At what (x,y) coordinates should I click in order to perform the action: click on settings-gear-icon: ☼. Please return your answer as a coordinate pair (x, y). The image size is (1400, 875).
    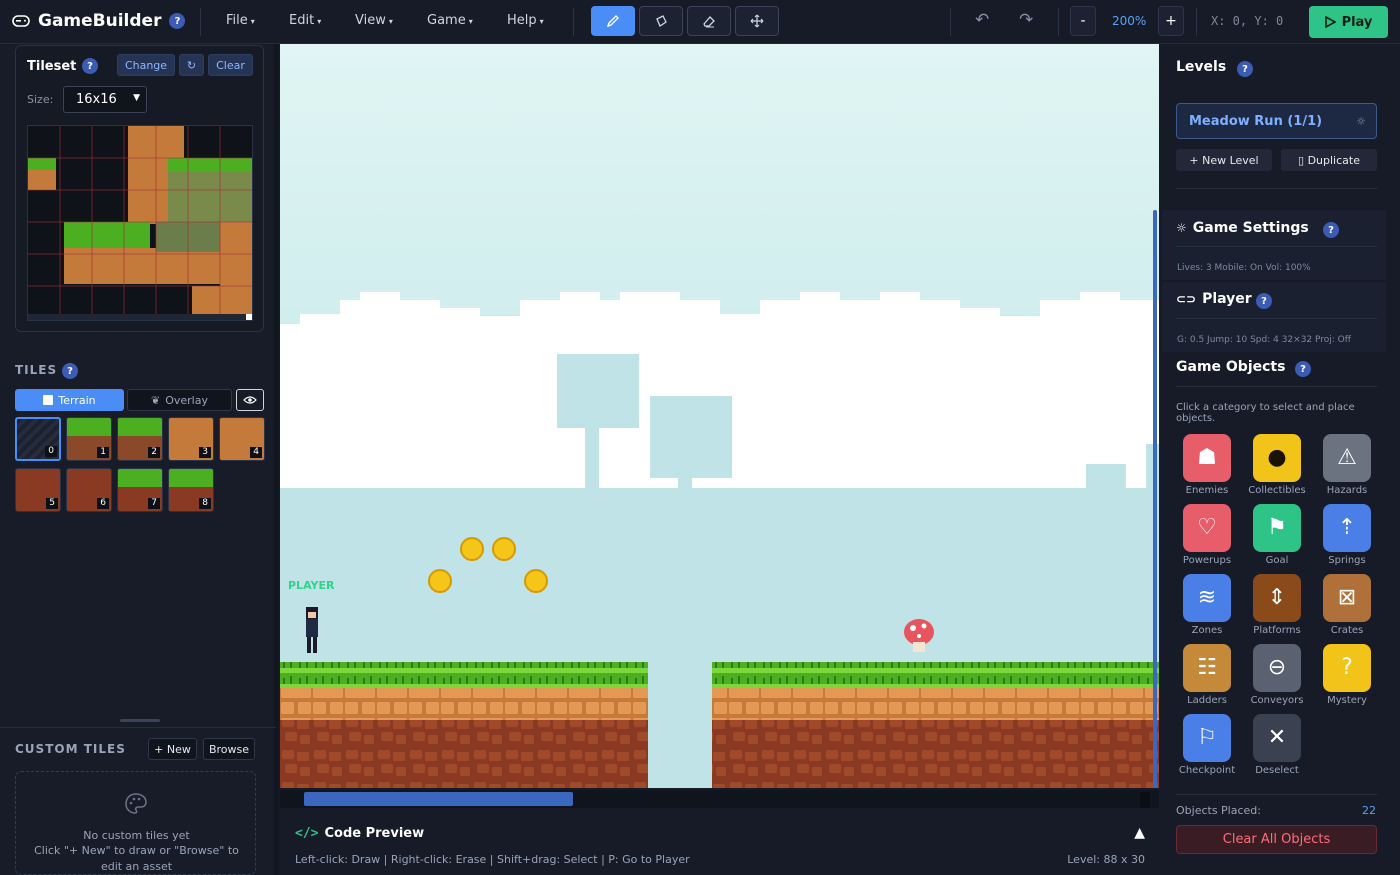
    Looking at the image, I should click on (1181, 228).